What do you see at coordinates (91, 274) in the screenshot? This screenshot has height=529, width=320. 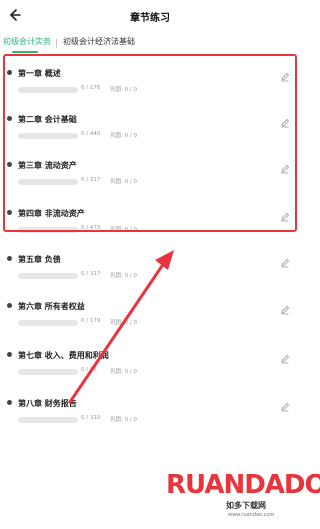 I see `progress-count: 0 / 317` at bounding box center [91, 274].